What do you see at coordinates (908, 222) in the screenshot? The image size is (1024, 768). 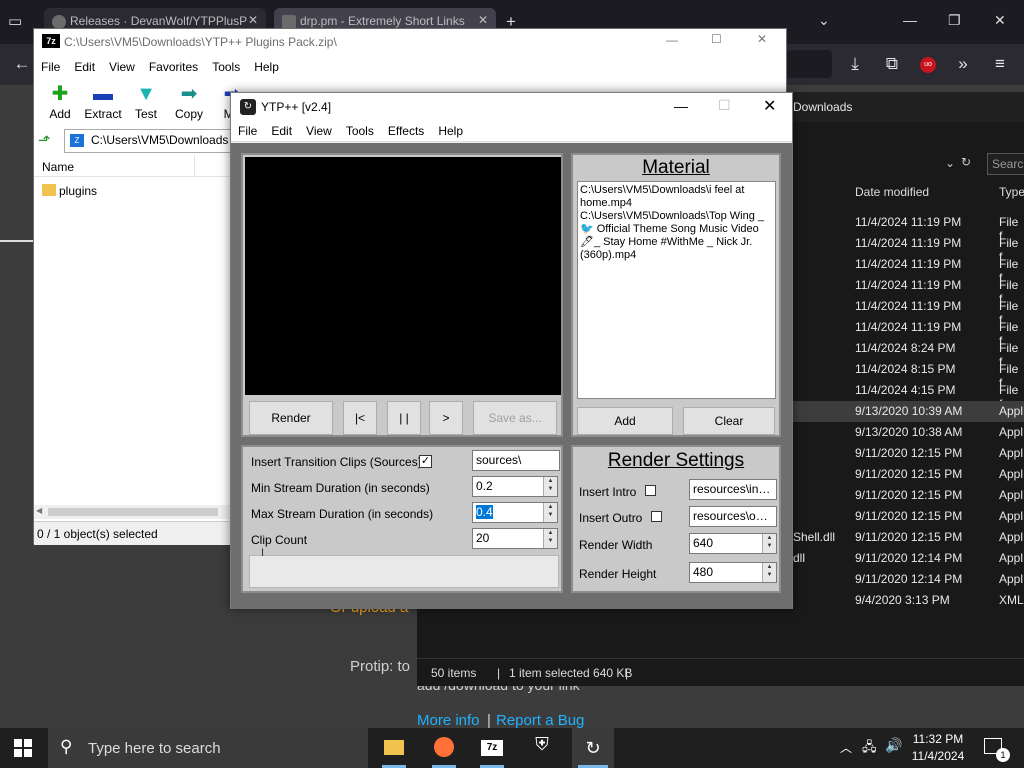 I see `date-modified: 11/4/2024 11:19 PM` at bounding box center [908, 222].